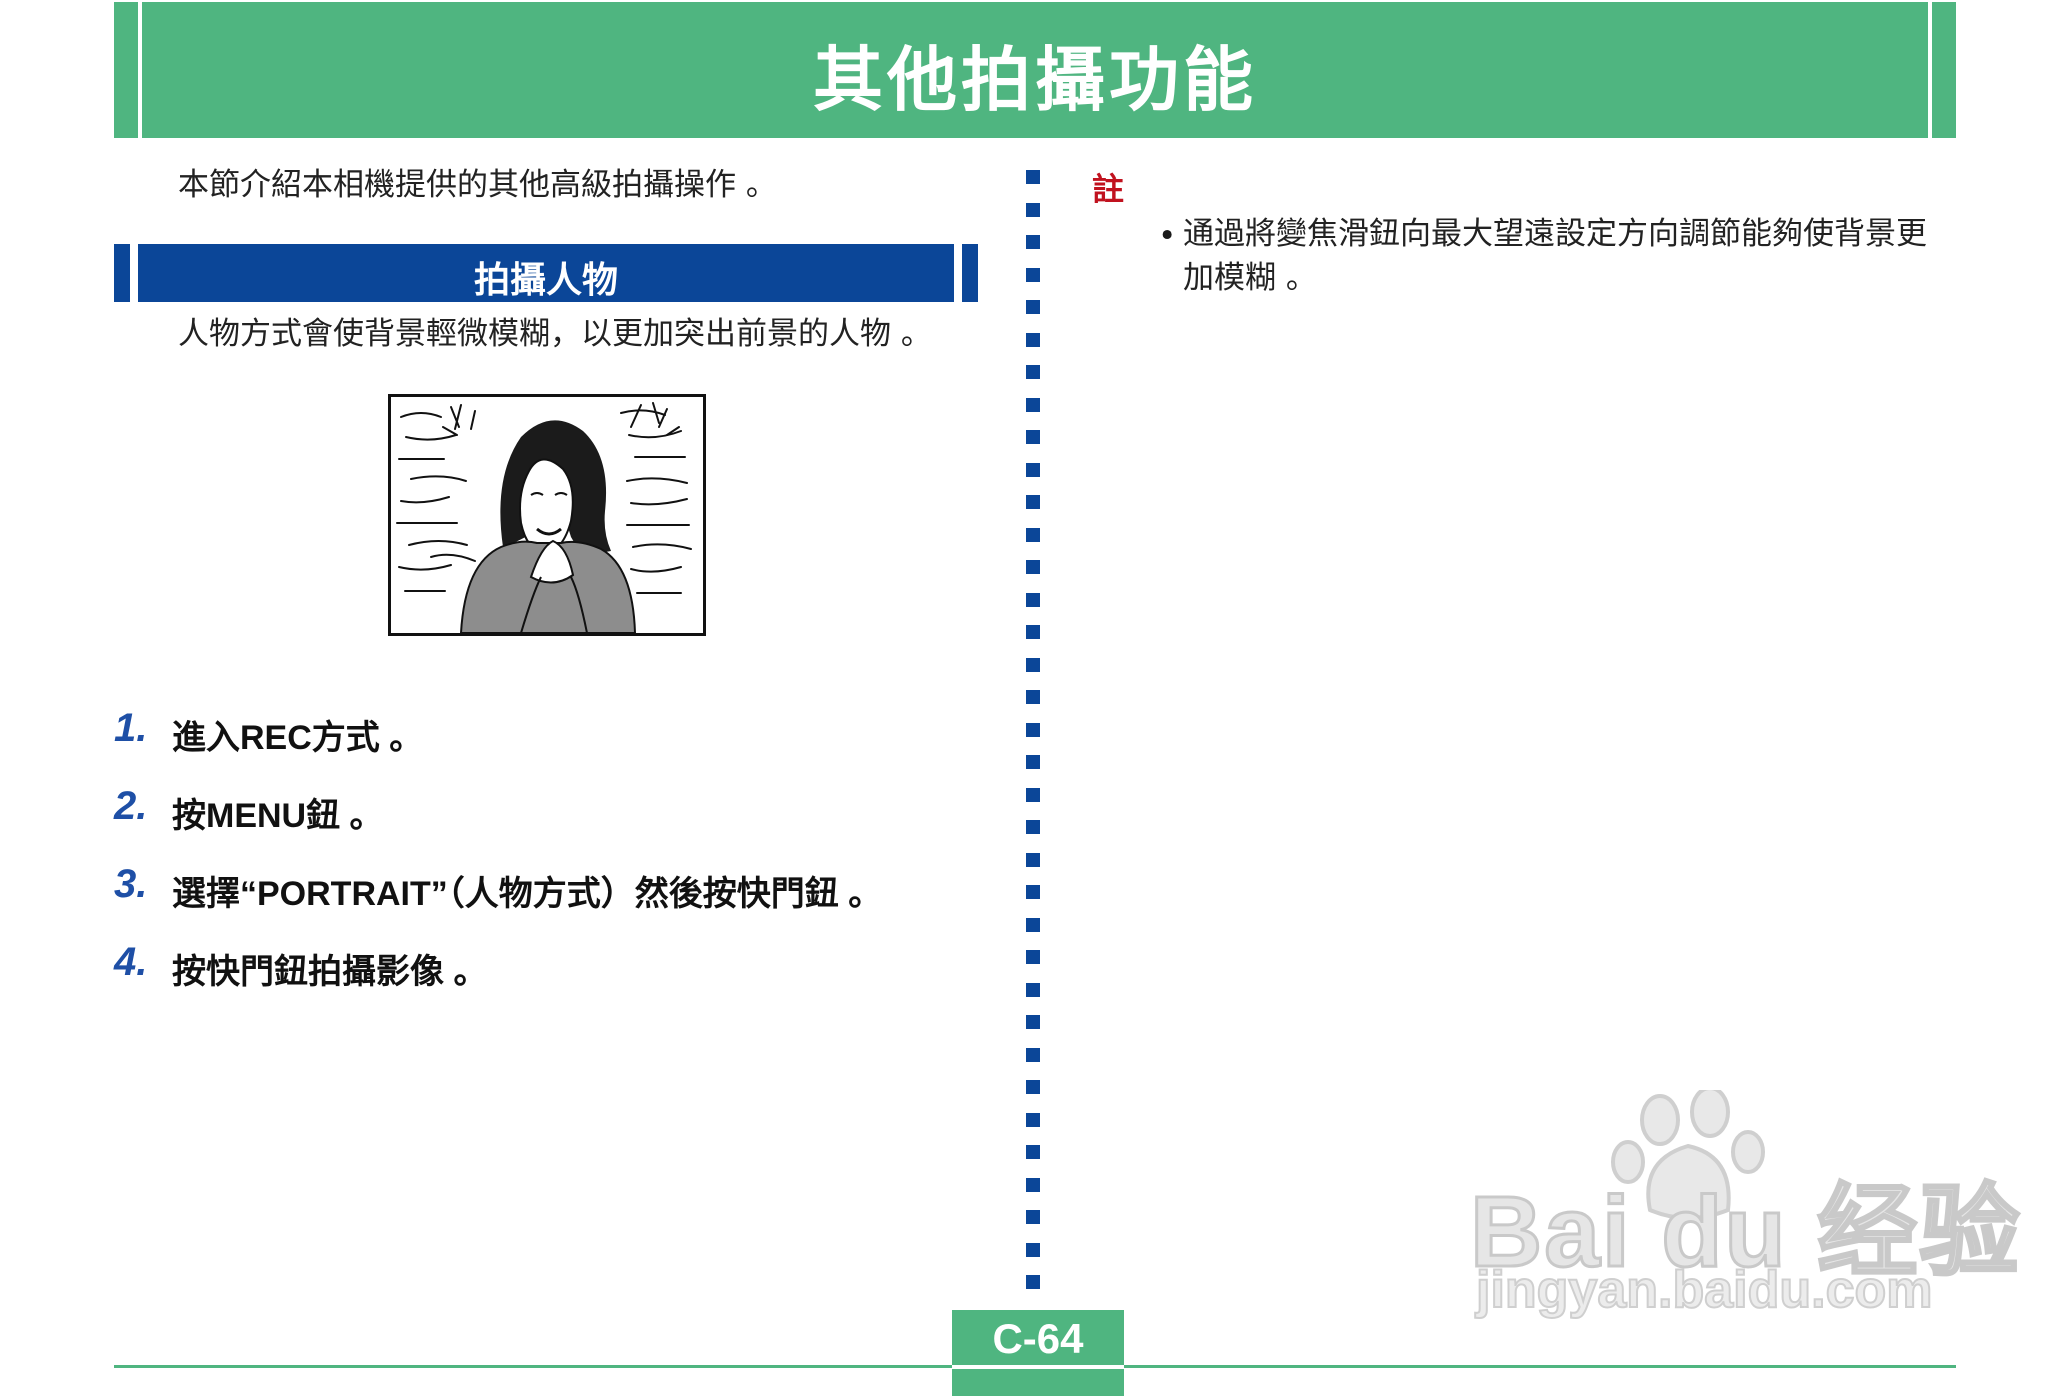  Describe the element at coordinates (1555, 234) in the screenshot. I see `note-line: 通過將變焦滑鈕向最大望遠設定方向調節能夠使背景更` at that location.